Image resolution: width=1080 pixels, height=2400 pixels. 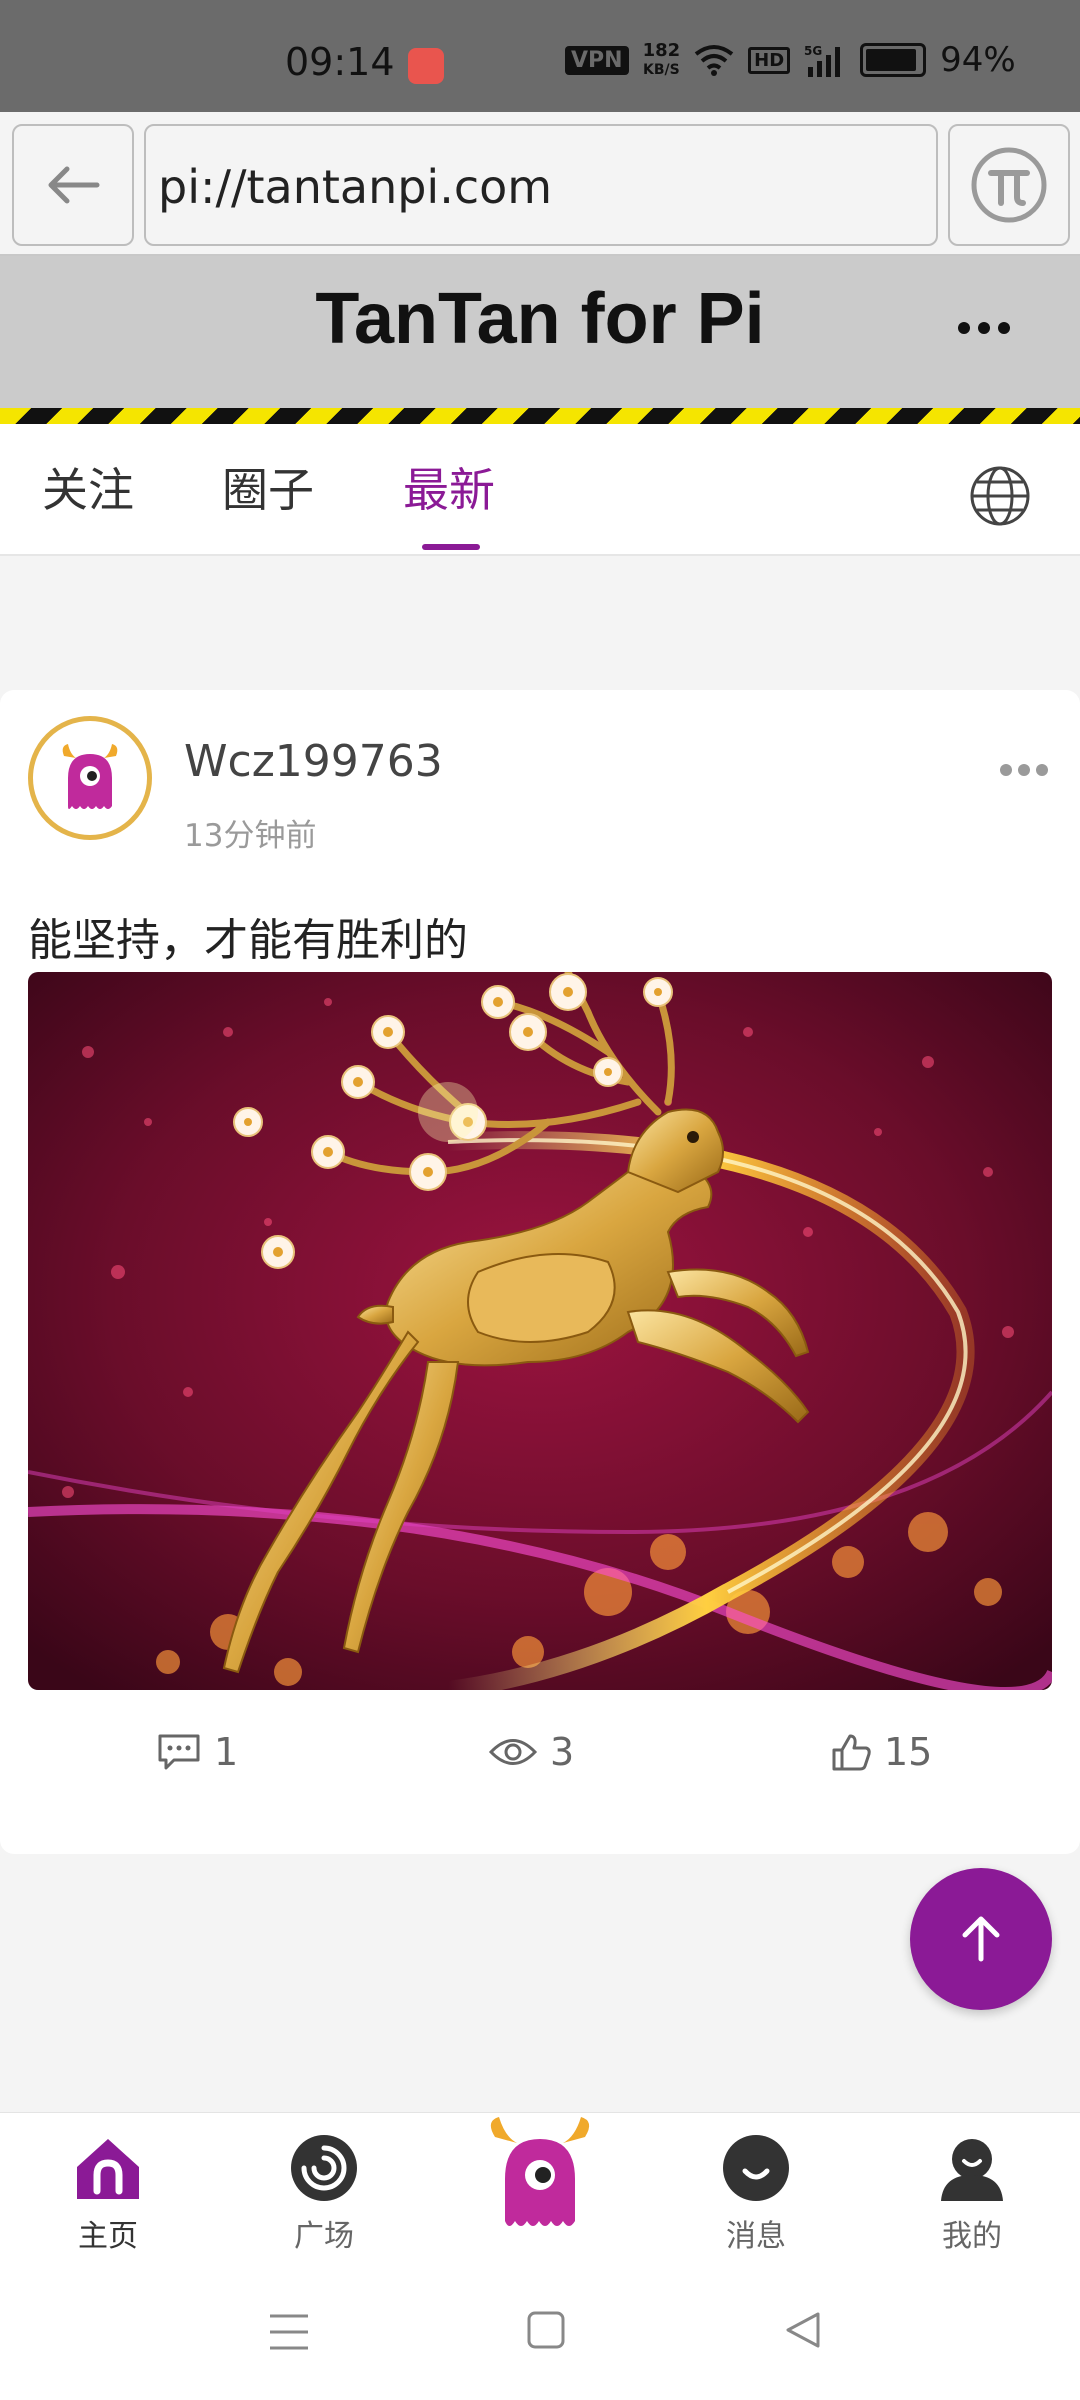 I want to click on like-count-value: 15, so click(x=908, y=1752).